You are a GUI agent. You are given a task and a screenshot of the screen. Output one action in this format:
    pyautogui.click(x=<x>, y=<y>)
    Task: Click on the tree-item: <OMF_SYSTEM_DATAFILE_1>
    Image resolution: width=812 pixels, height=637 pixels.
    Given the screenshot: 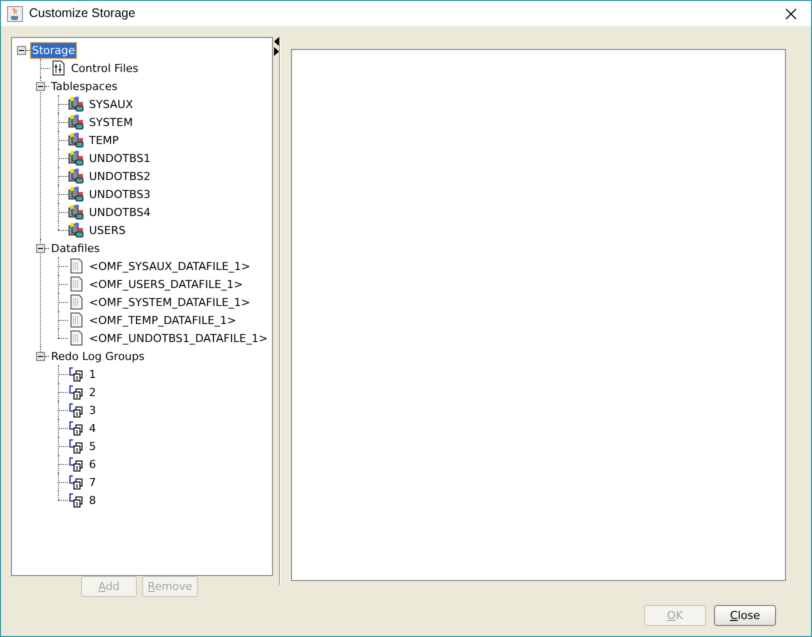 What is the action you would take?
    pyautogui.click(x=169, y=302)
    